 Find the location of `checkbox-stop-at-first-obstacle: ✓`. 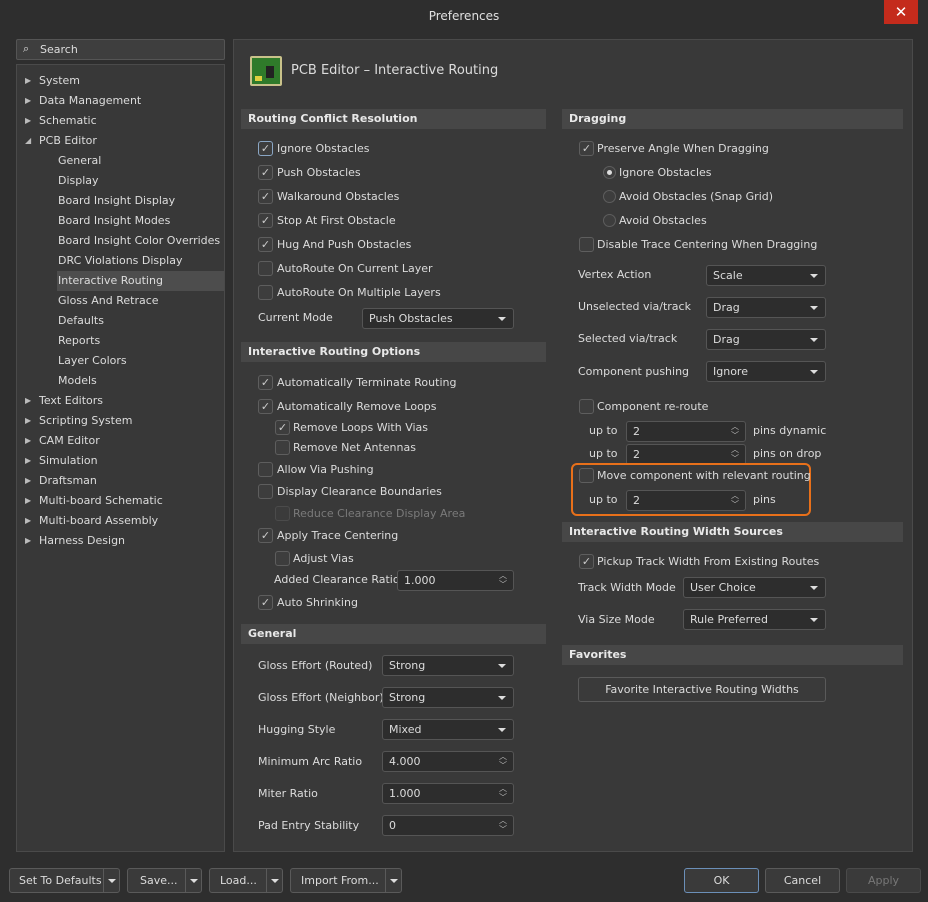

checkbox-stop-at-first-obstacle: ✓ is located at coordinates (265, 220).